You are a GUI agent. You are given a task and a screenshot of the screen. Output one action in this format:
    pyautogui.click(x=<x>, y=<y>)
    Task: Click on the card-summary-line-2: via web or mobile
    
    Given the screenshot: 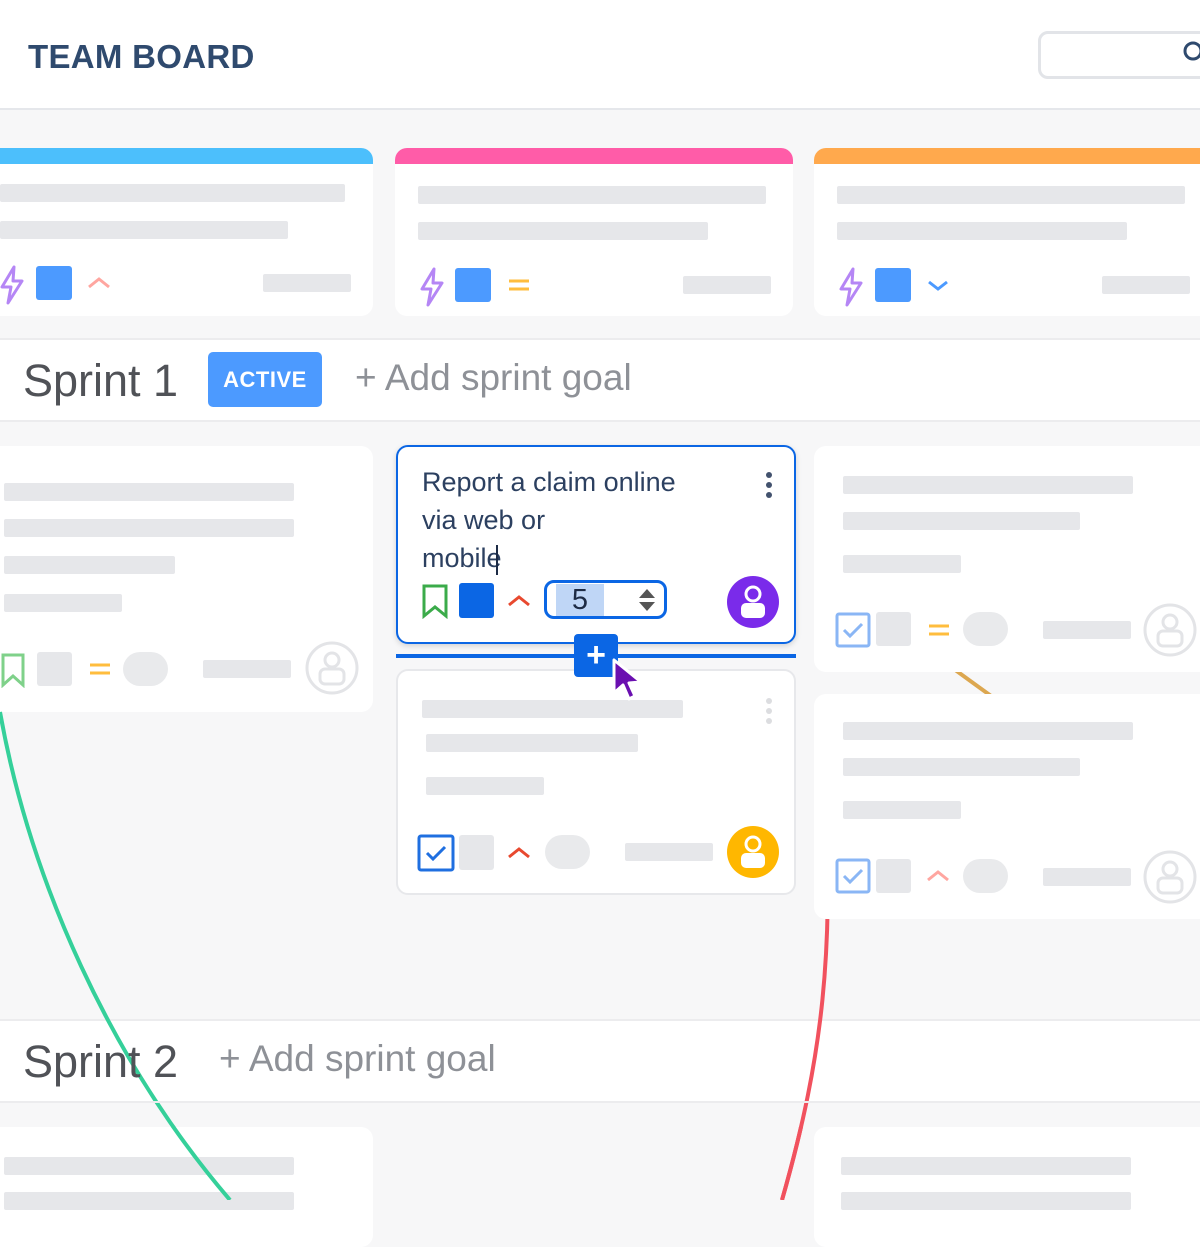 What is the action you would take?
    pyautogui.click(x=525, y=539)
    